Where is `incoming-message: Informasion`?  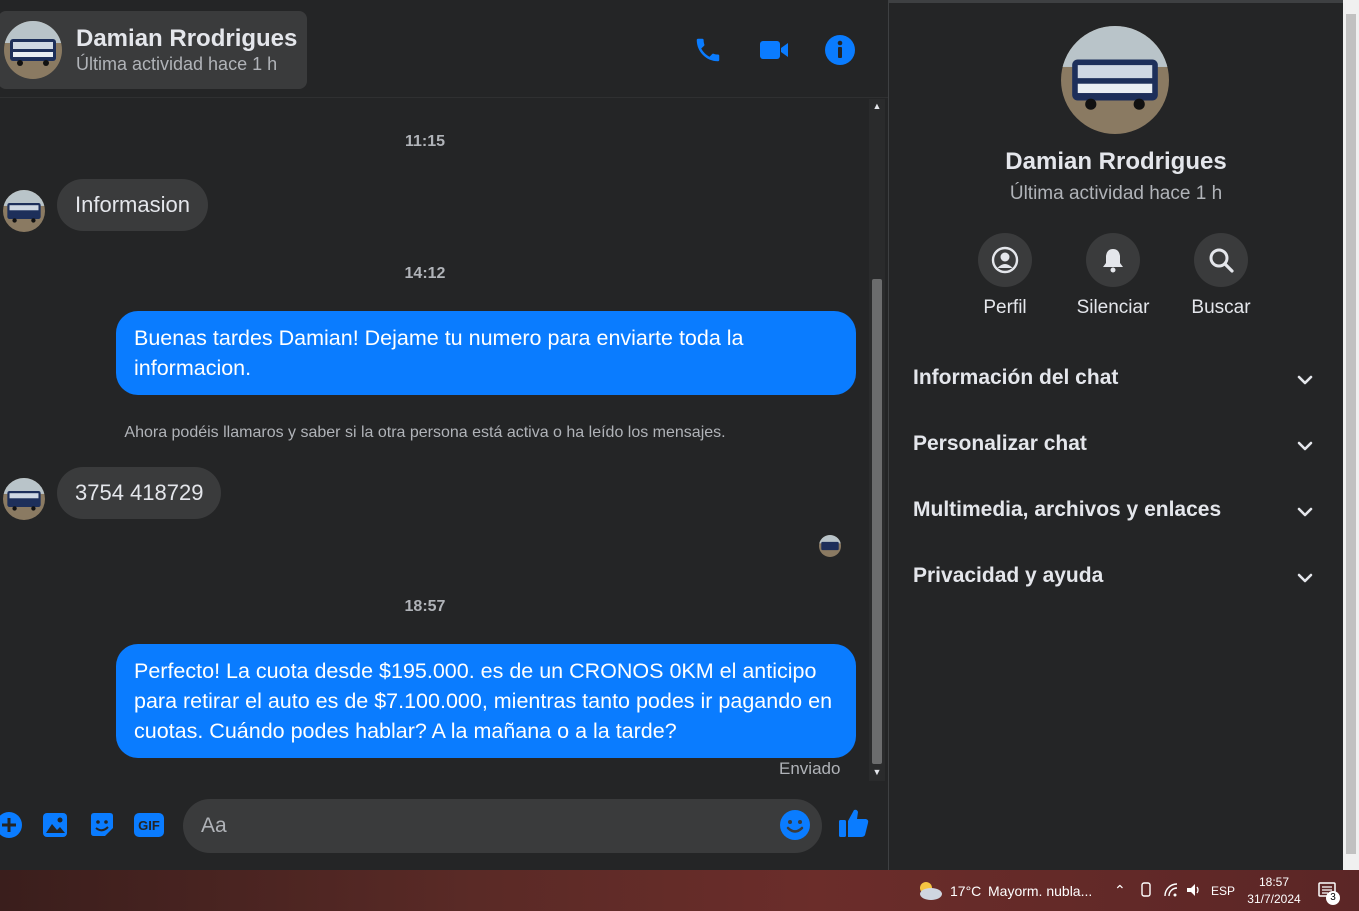 incoming-message: Informasion is located at coordinates (132, 205).